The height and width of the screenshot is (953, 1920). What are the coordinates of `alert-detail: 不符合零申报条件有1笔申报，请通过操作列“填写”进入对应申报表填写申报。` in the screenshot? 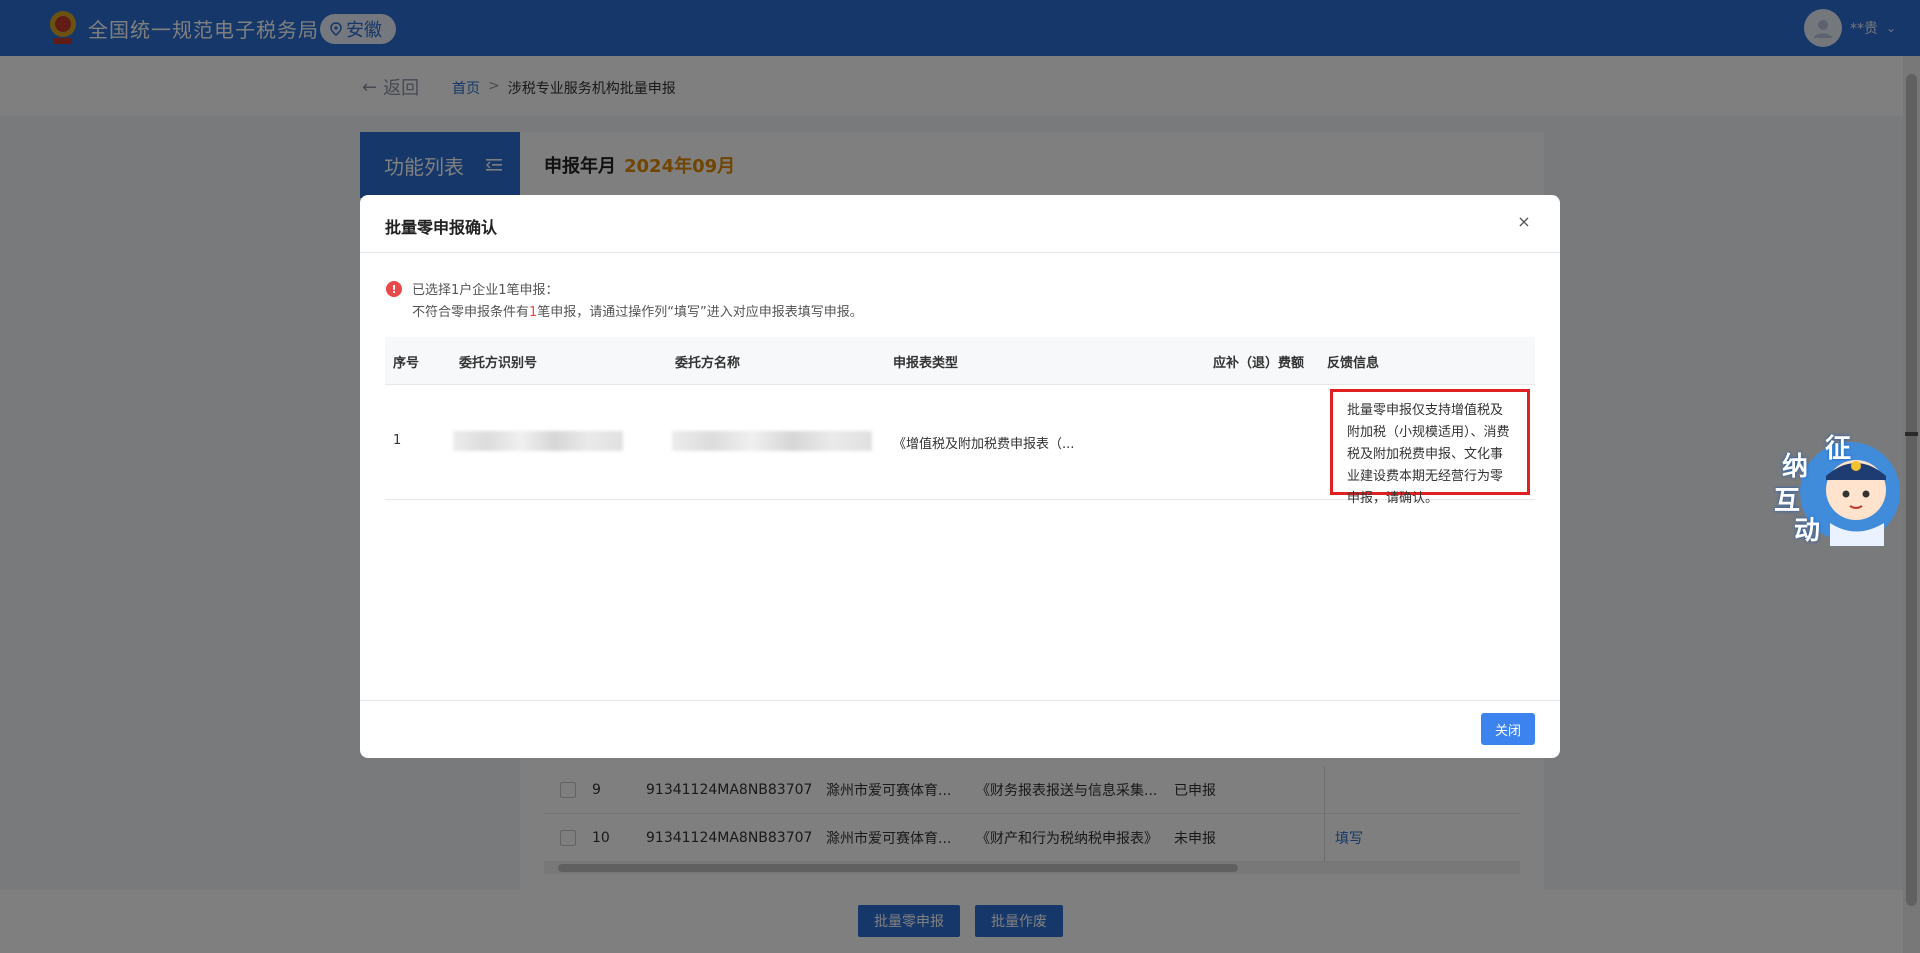 It's located at (637, 310).